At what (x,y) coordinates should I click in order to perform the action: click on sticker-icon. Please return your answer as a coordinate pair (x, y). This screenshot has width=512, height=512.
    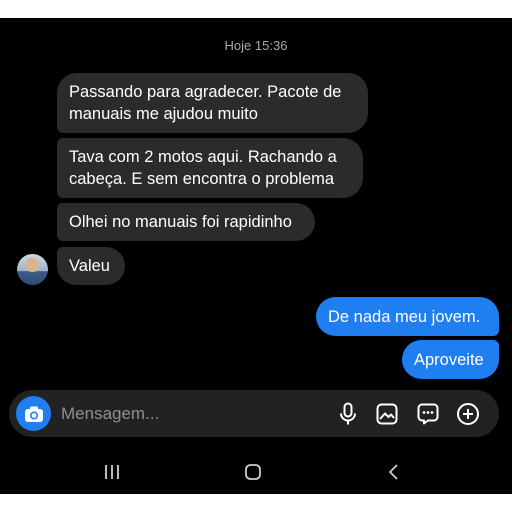
    Looking at the image, I should click on (428, 414).